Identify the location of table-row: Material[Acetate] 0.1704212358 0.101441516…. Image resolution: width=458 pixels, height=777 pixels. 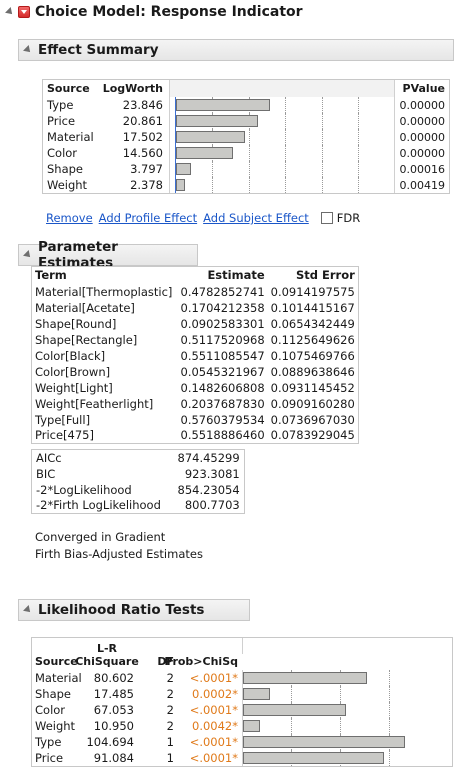
(195, 308).